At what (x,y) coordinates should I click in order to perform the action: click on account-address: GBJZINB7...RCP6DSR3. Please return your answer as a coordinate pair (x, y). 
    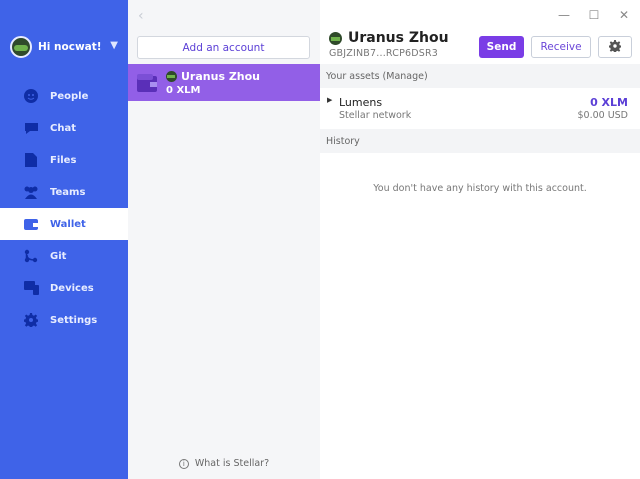
    Looking at the image, I should click on (389, 53).